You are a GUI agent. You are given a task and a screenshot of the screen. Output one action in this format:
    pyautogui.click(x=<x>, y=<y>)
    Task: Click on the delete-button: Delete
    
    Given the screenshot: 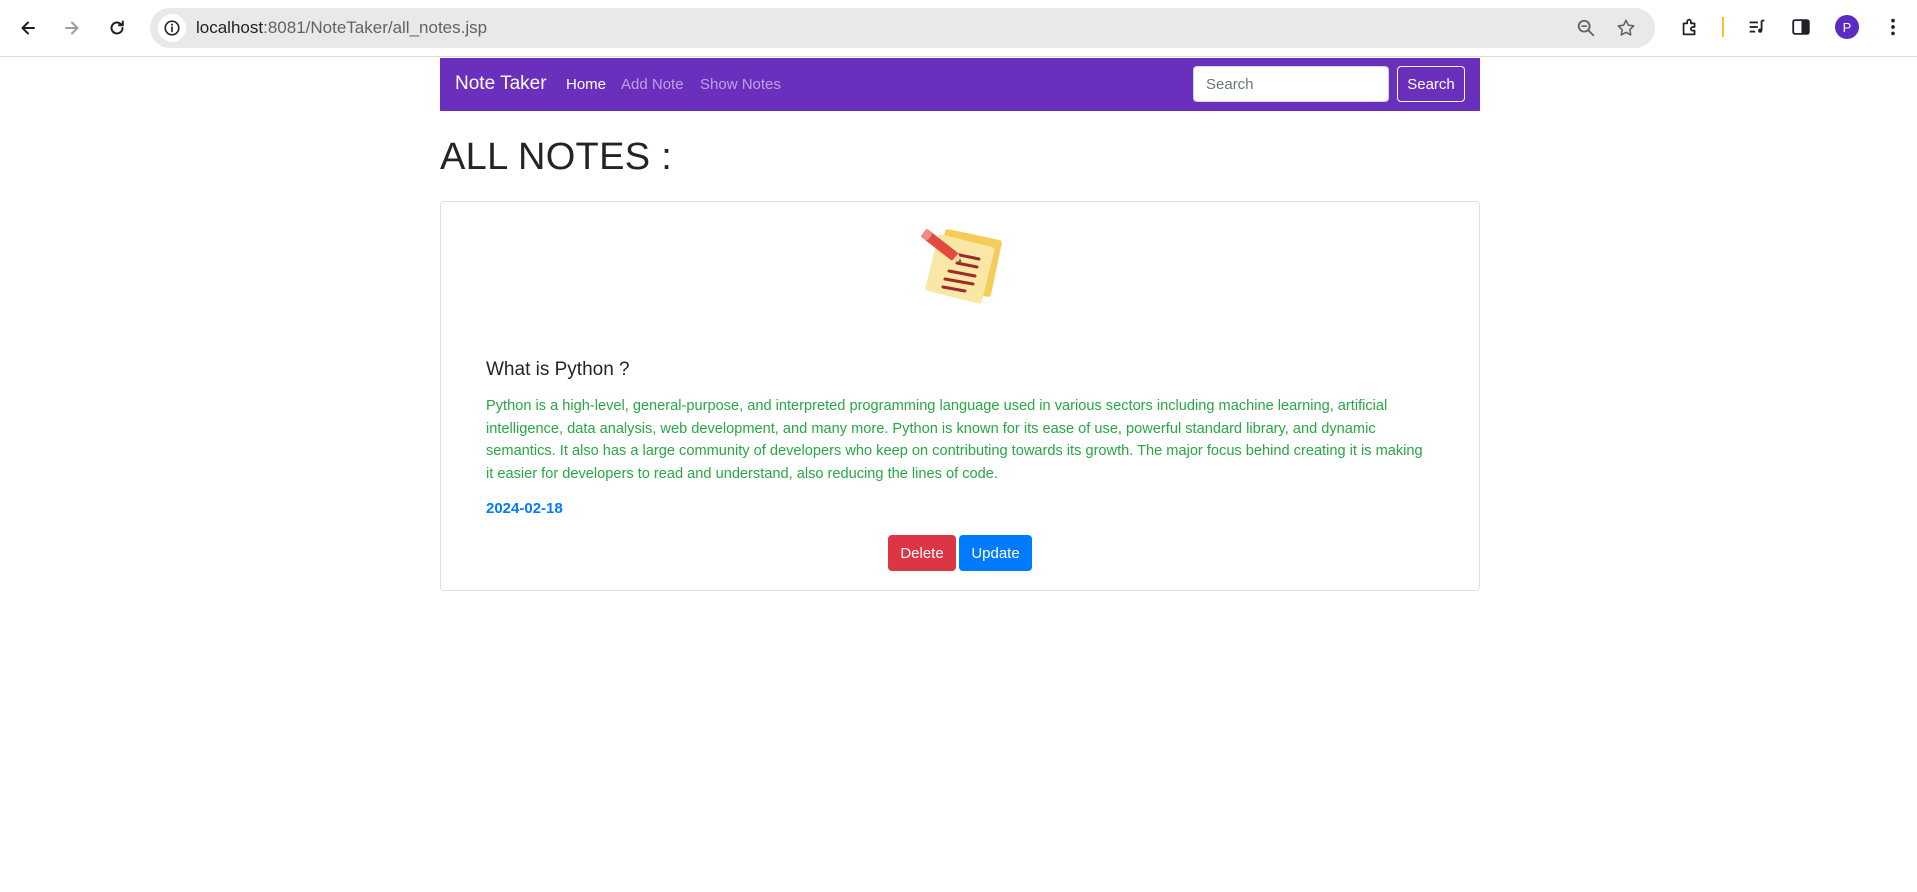 What is the action you would take?
    pyautogui.click(x=922, y=553)
    